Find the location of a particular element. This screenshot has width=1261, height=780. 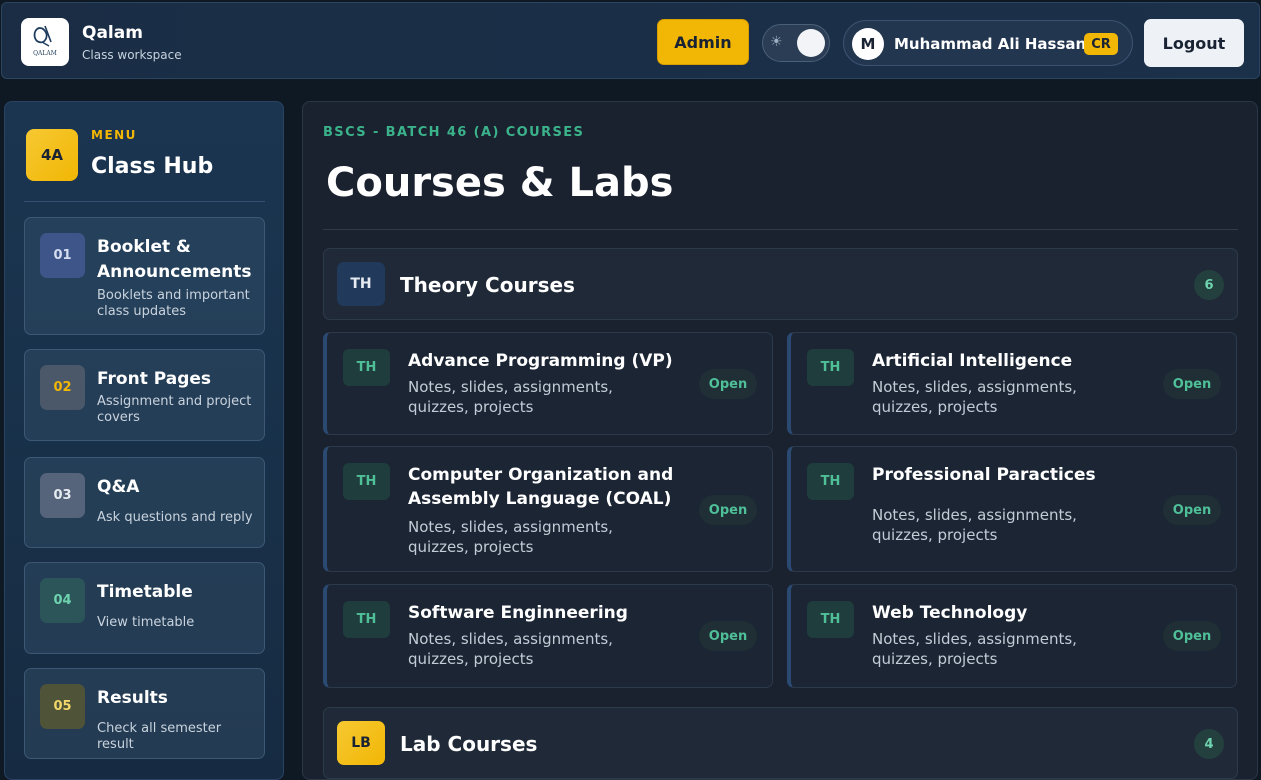

nav-number: 04 is located at coordinates (62, 600).